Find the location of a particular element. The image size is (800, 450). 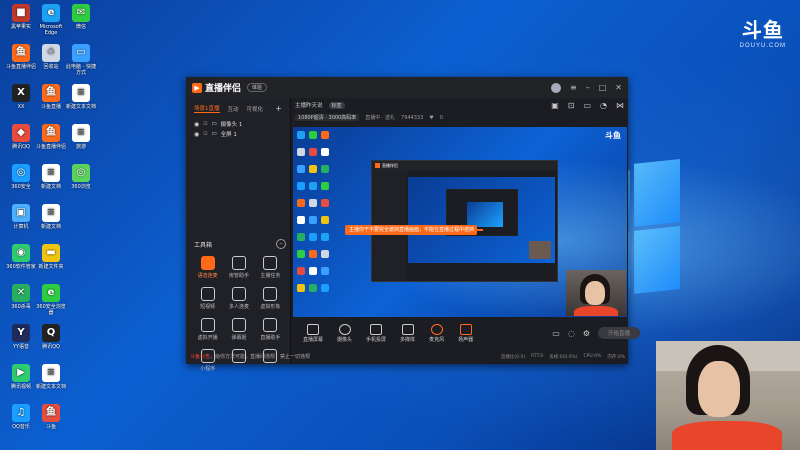

toolbox-collapse-icon: – is located at coordinates (281, 244).